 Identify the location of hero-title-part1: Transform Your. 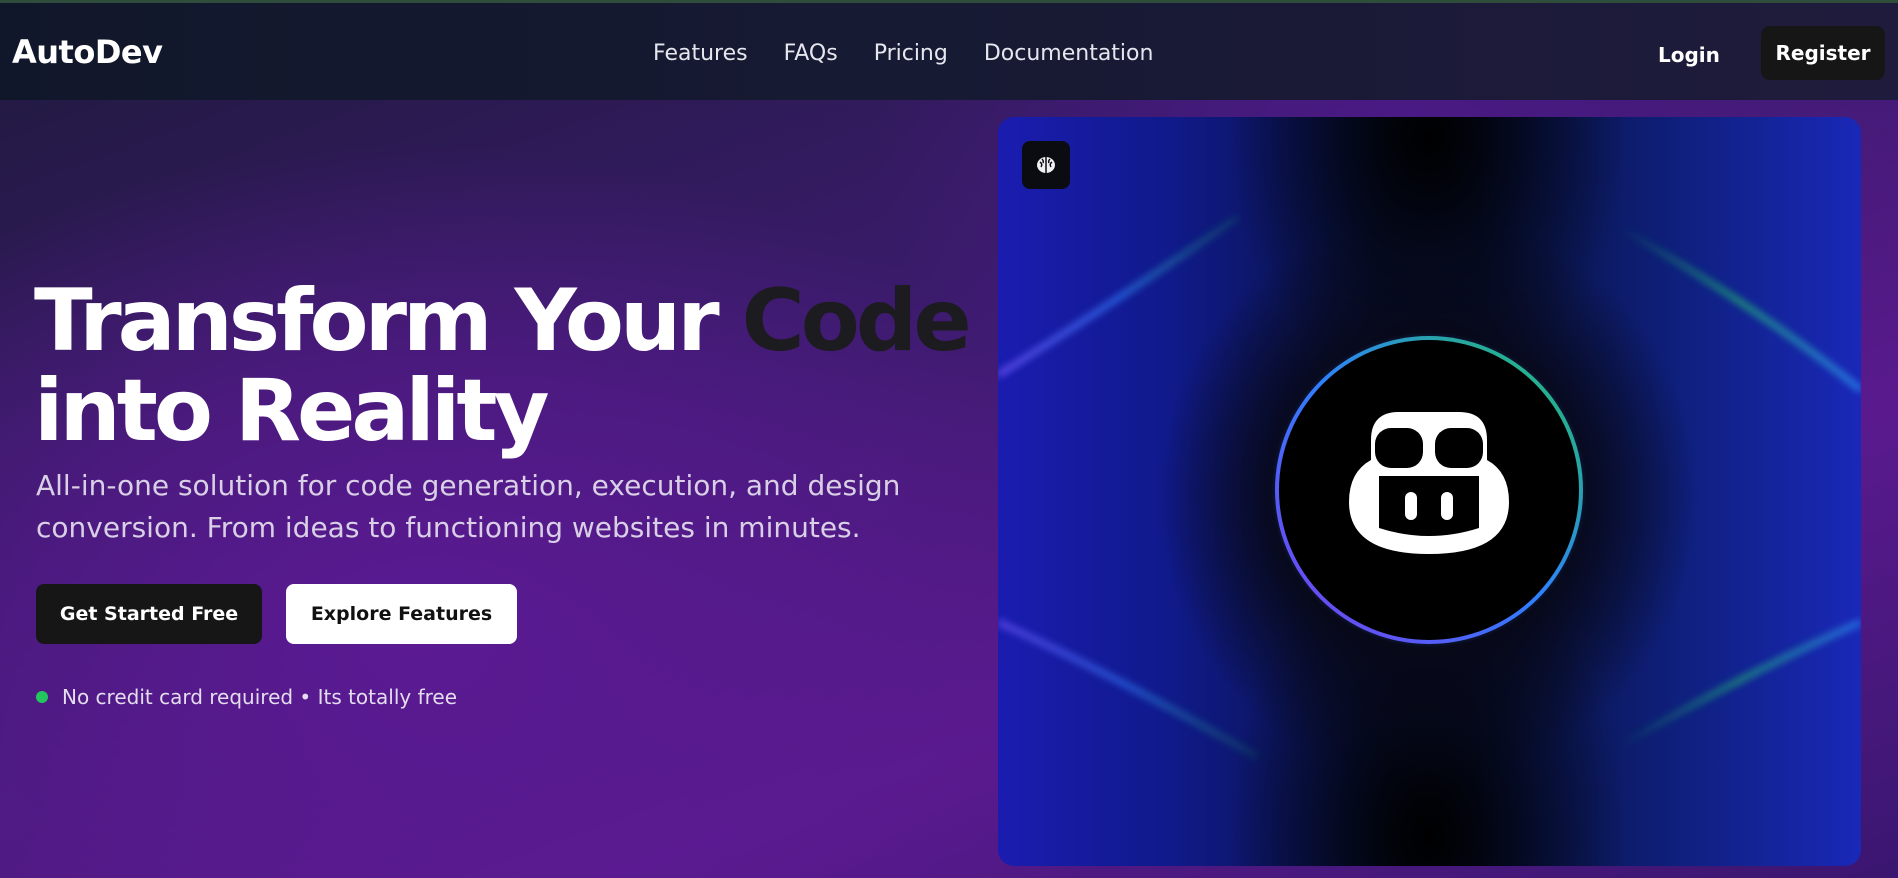
(388, 321).